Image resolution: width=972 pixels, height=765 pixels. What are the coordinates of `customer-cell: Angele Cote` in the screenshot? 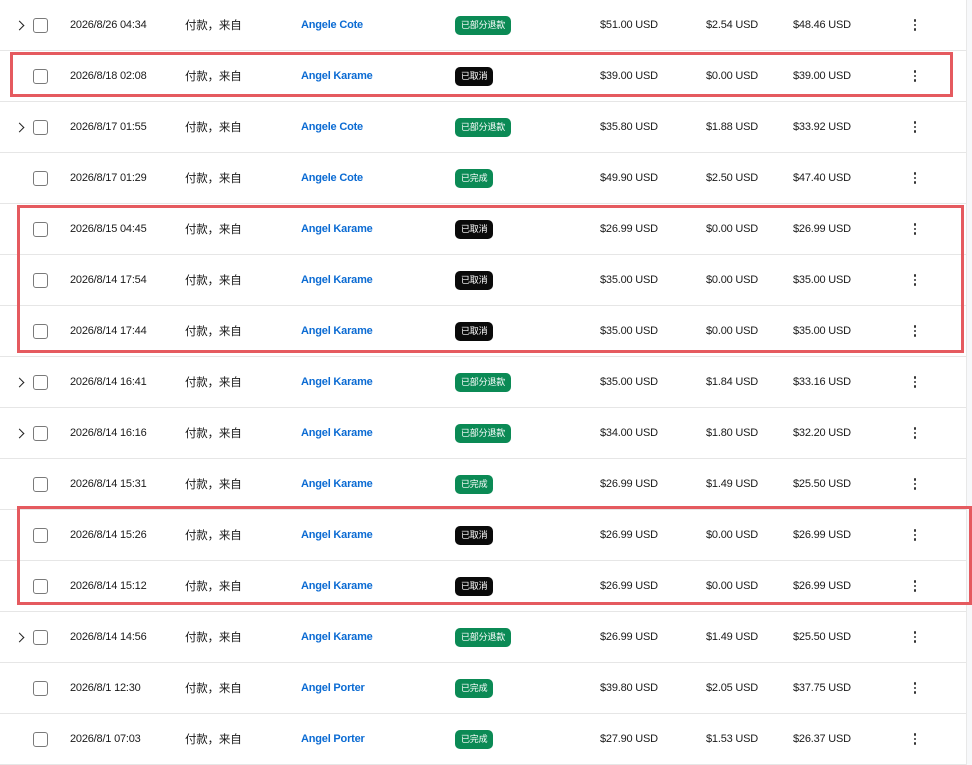 It's located at (332, 127).